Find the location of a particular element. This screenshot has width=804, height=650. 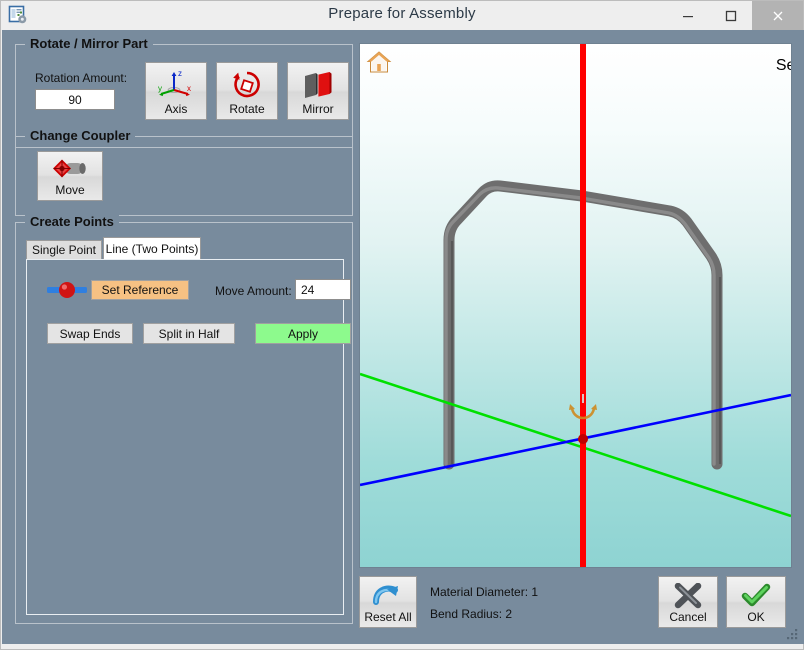

swap-ends-label: Swap Ends is located at coordinates (90, 333).